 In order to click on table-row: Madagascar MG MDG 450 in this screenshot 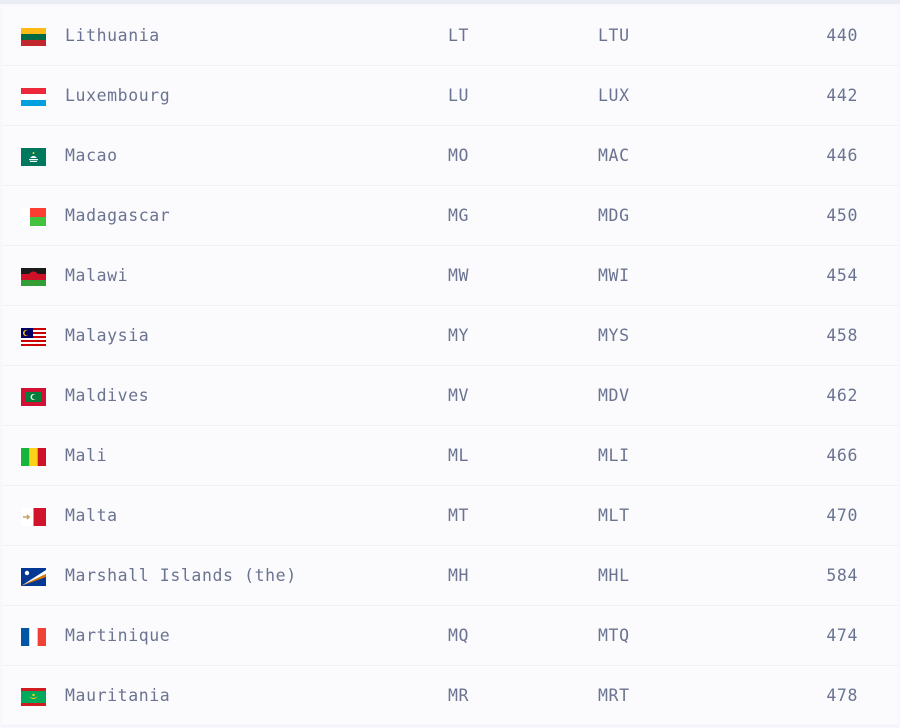, I will do `click(450, 216)`.